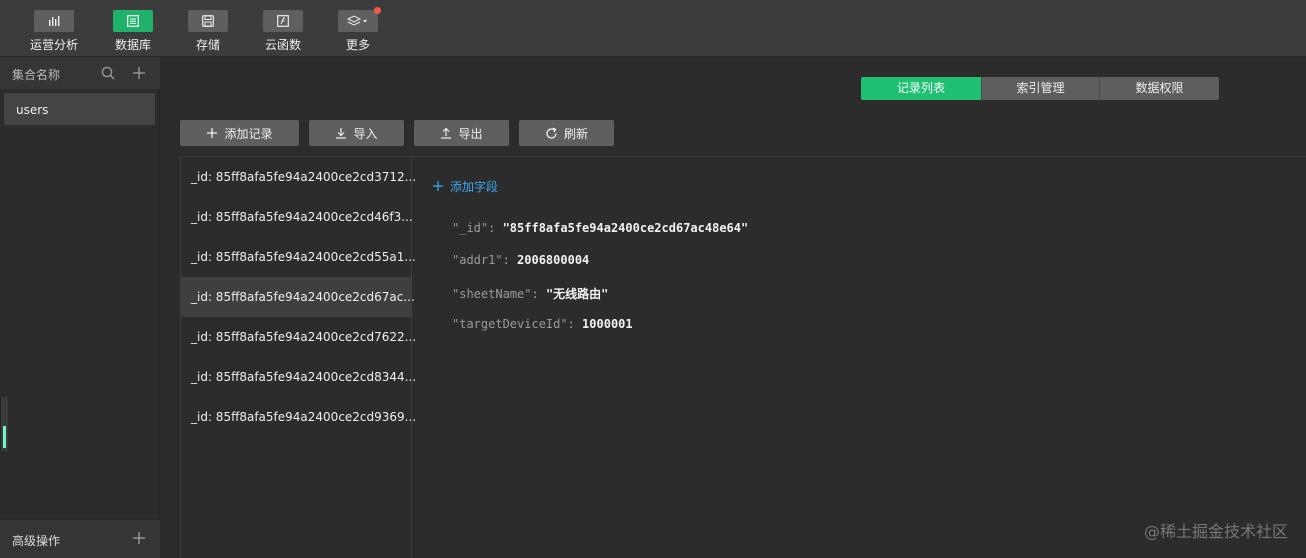 The width and height of the screenshot is (1306, 558). Describe the element at coordinates (80, 538) in the screenshot. I see `sidebar-footer: 高级操作` at that location.